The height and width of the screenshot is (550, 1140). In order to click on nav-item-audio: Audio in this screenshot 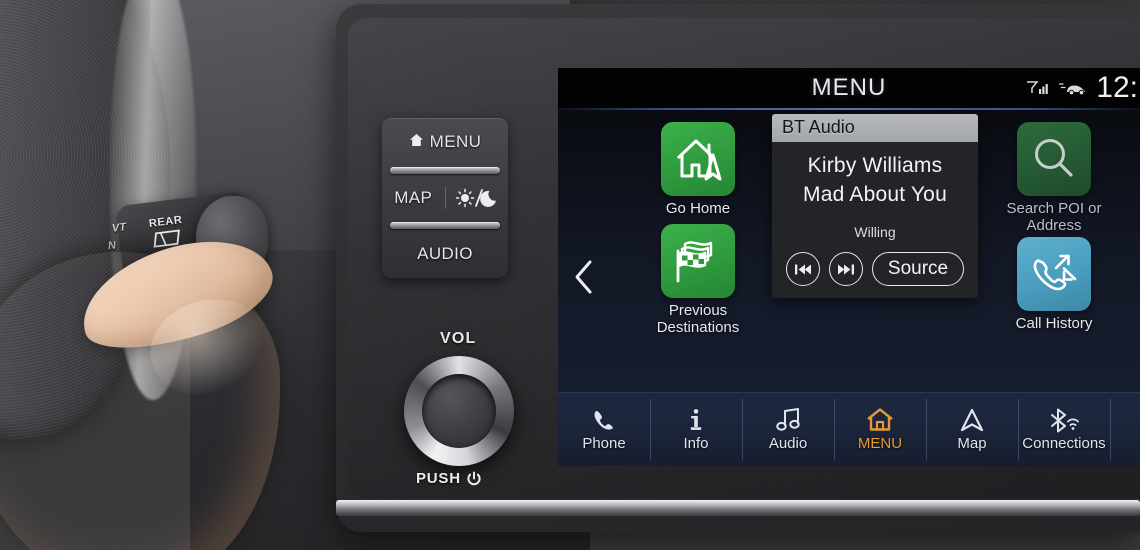, I will do `click(788, 429)`.